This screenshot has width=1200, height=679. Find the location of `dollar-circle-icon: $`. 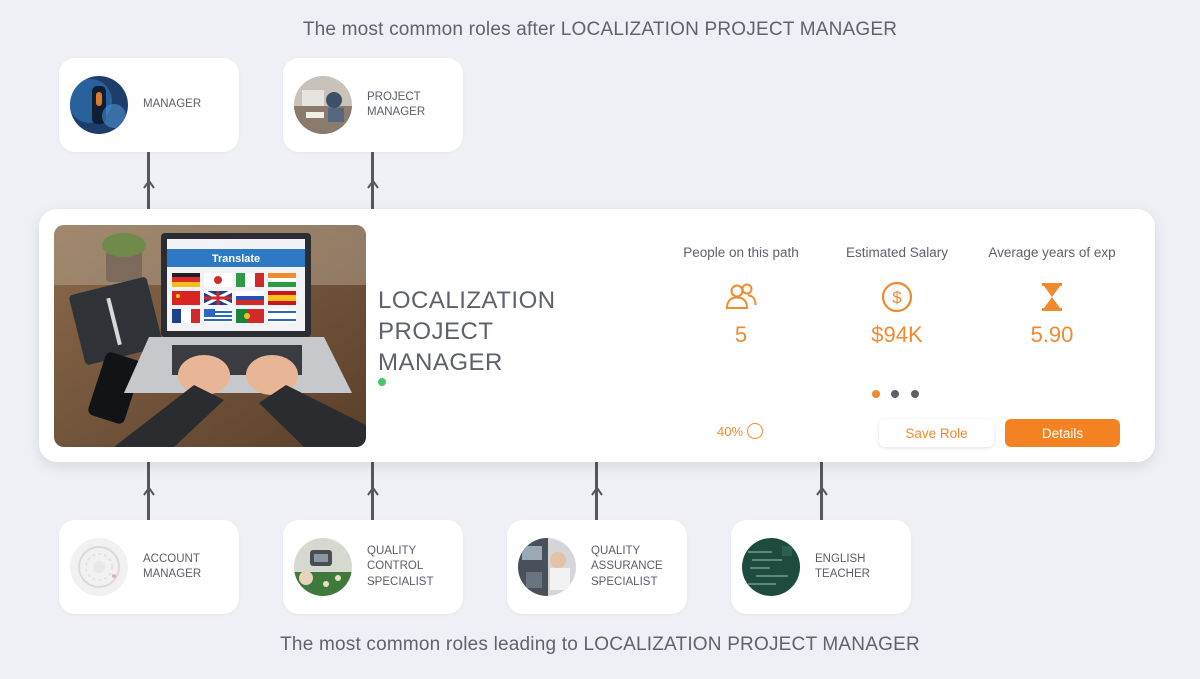

dollar-circle-icon: $ is located at coordinates (897, 297).